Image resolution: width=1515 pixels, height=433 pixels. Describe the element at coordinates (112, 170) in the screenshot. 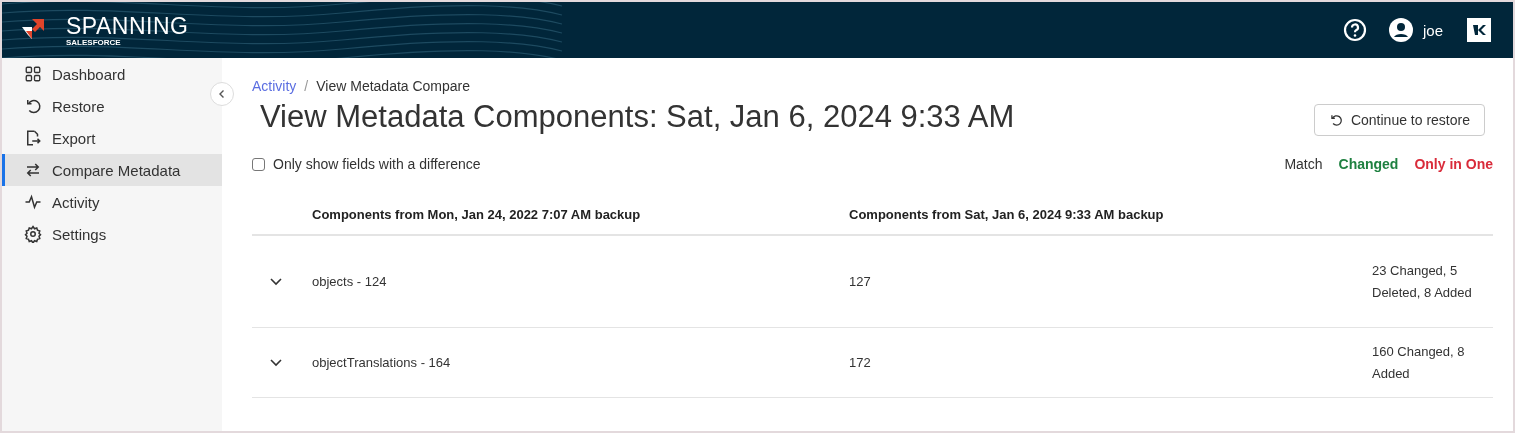

I see `sidebar-item: Compare Metadata` at that location.